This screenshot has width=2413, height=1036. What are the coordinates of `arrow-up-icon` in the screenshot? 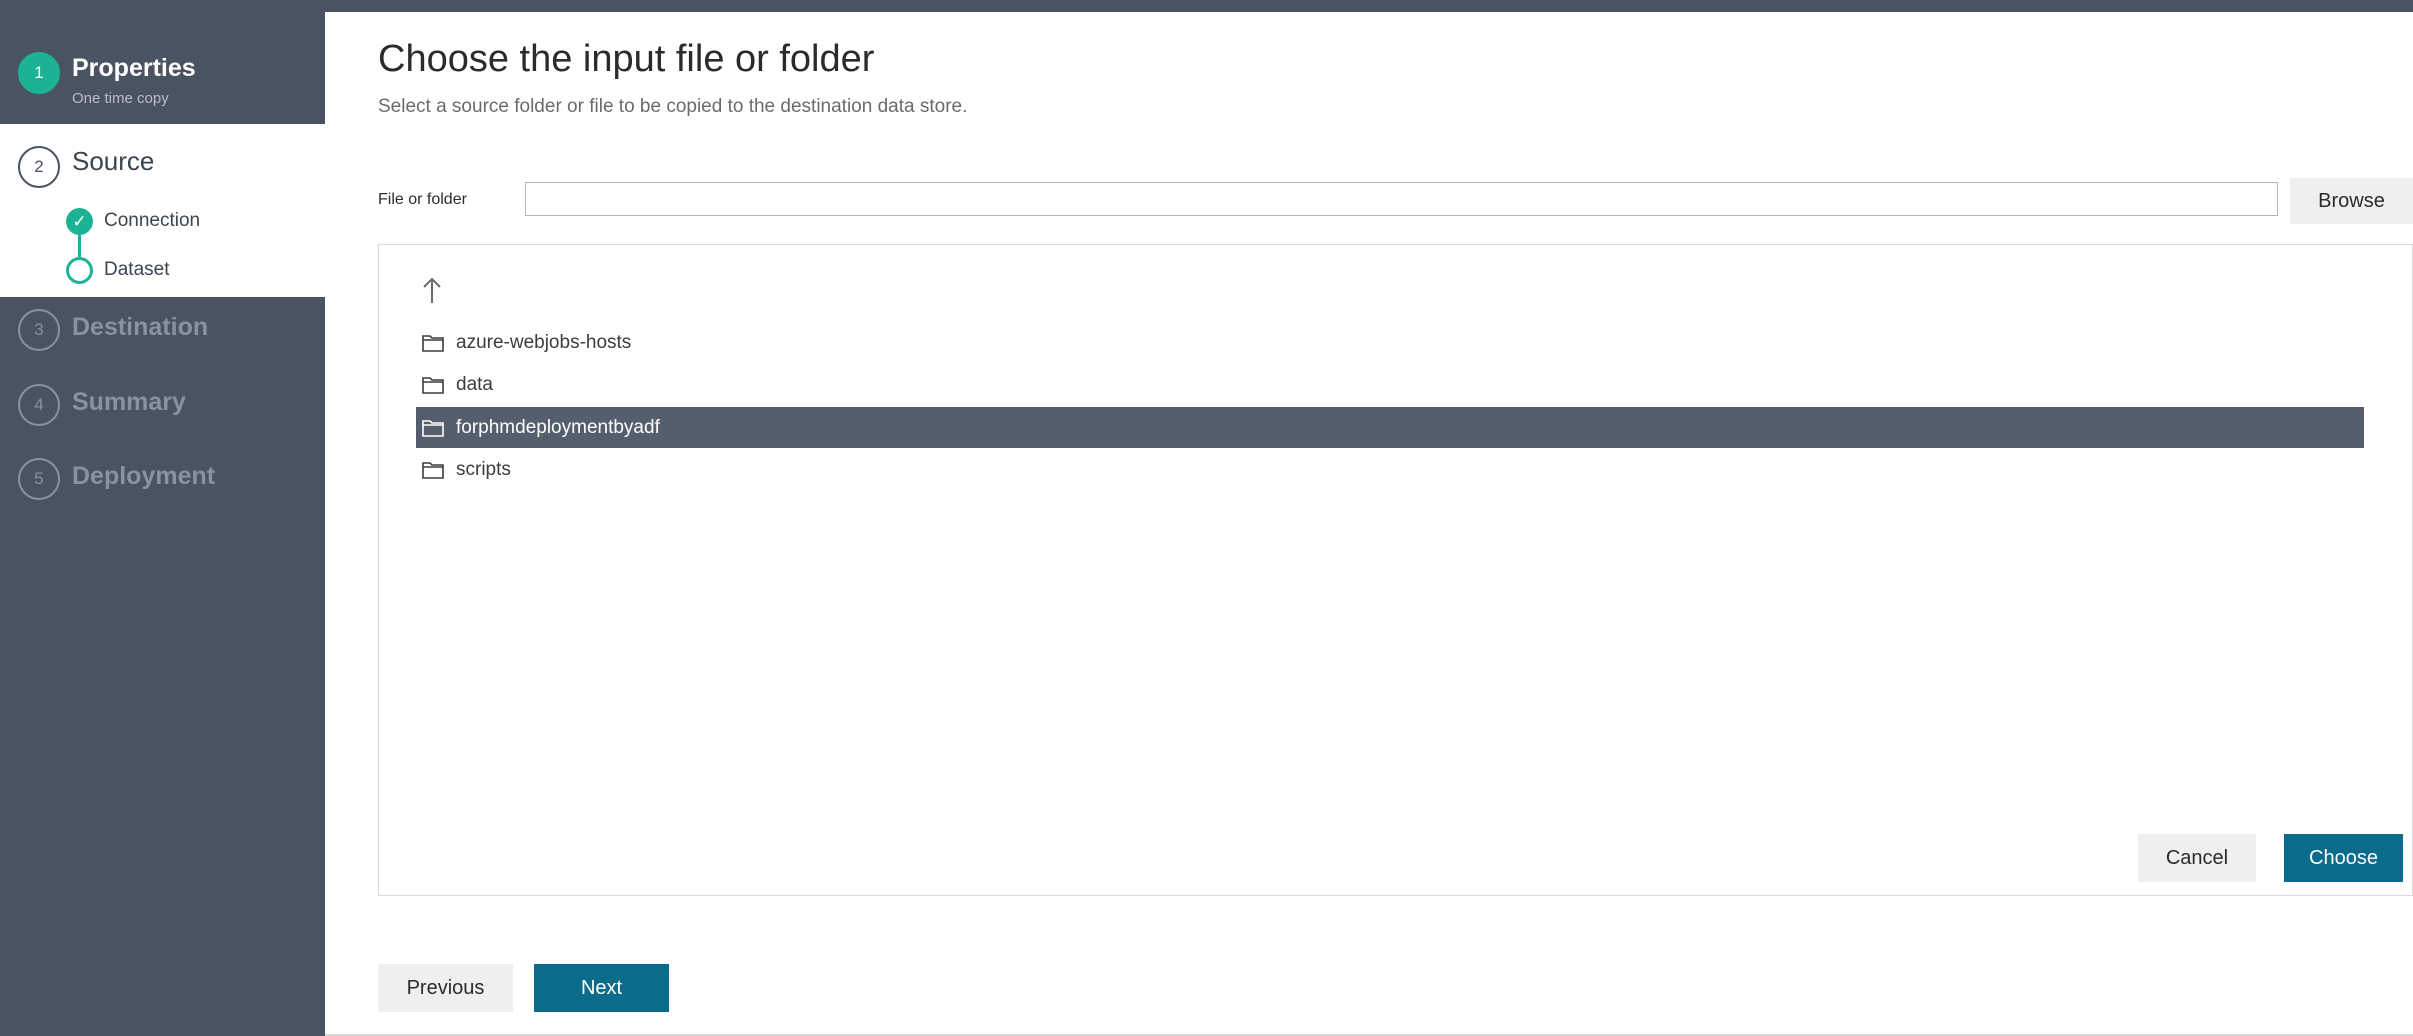 It's located at (432, 290).